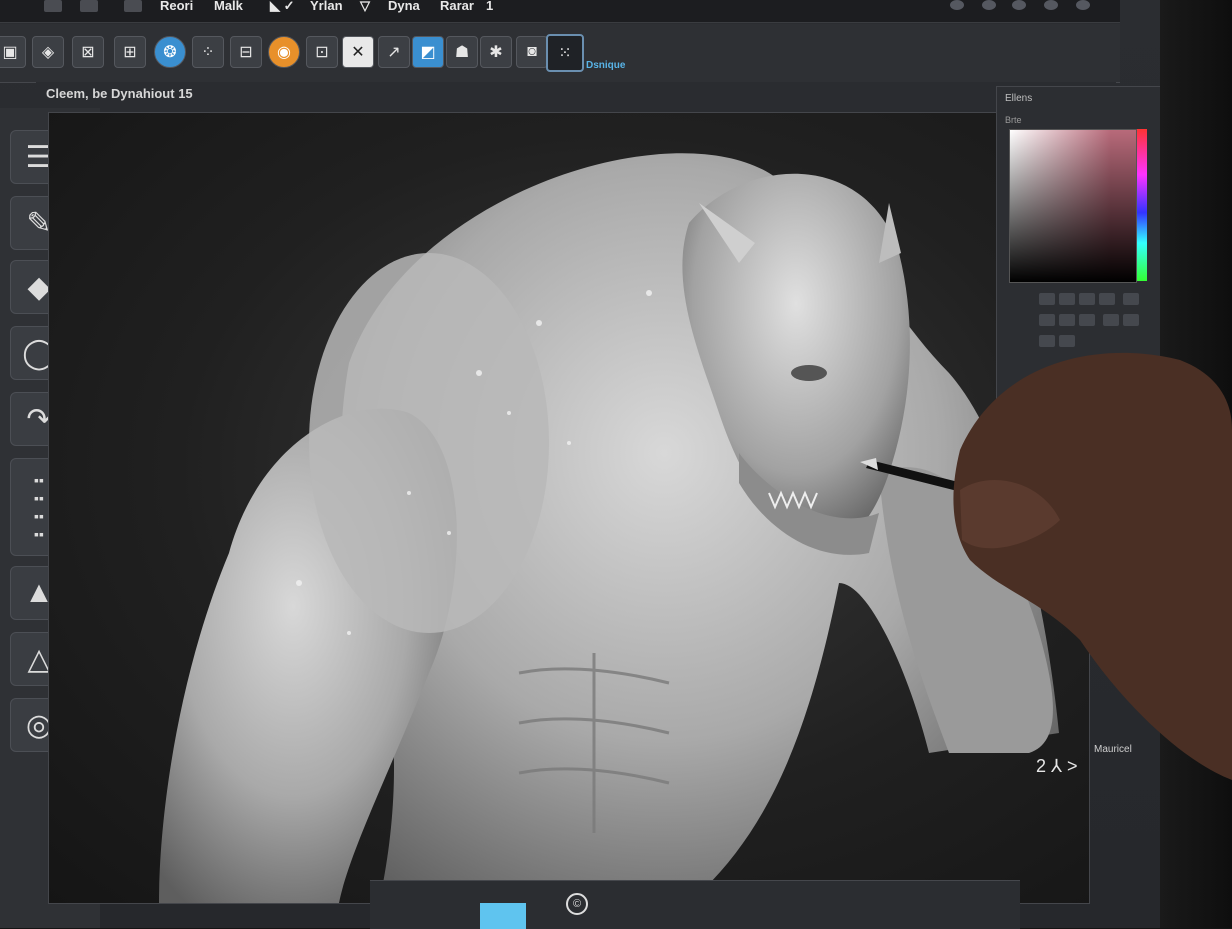 Image resolution: width=1232 pixels, height=929 pixels. Describe the element at coordinates (1013, 120) in the screenshot. I see `panel-subtitle: Brte` at that location.